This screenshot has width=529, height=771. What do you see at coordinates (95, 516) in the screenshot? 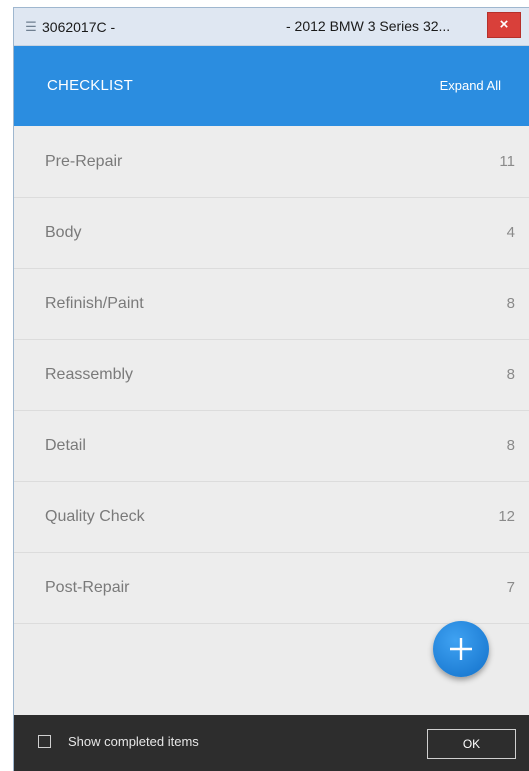
I see `list-item-label: Quality Check` at bounding box center [95, 516].